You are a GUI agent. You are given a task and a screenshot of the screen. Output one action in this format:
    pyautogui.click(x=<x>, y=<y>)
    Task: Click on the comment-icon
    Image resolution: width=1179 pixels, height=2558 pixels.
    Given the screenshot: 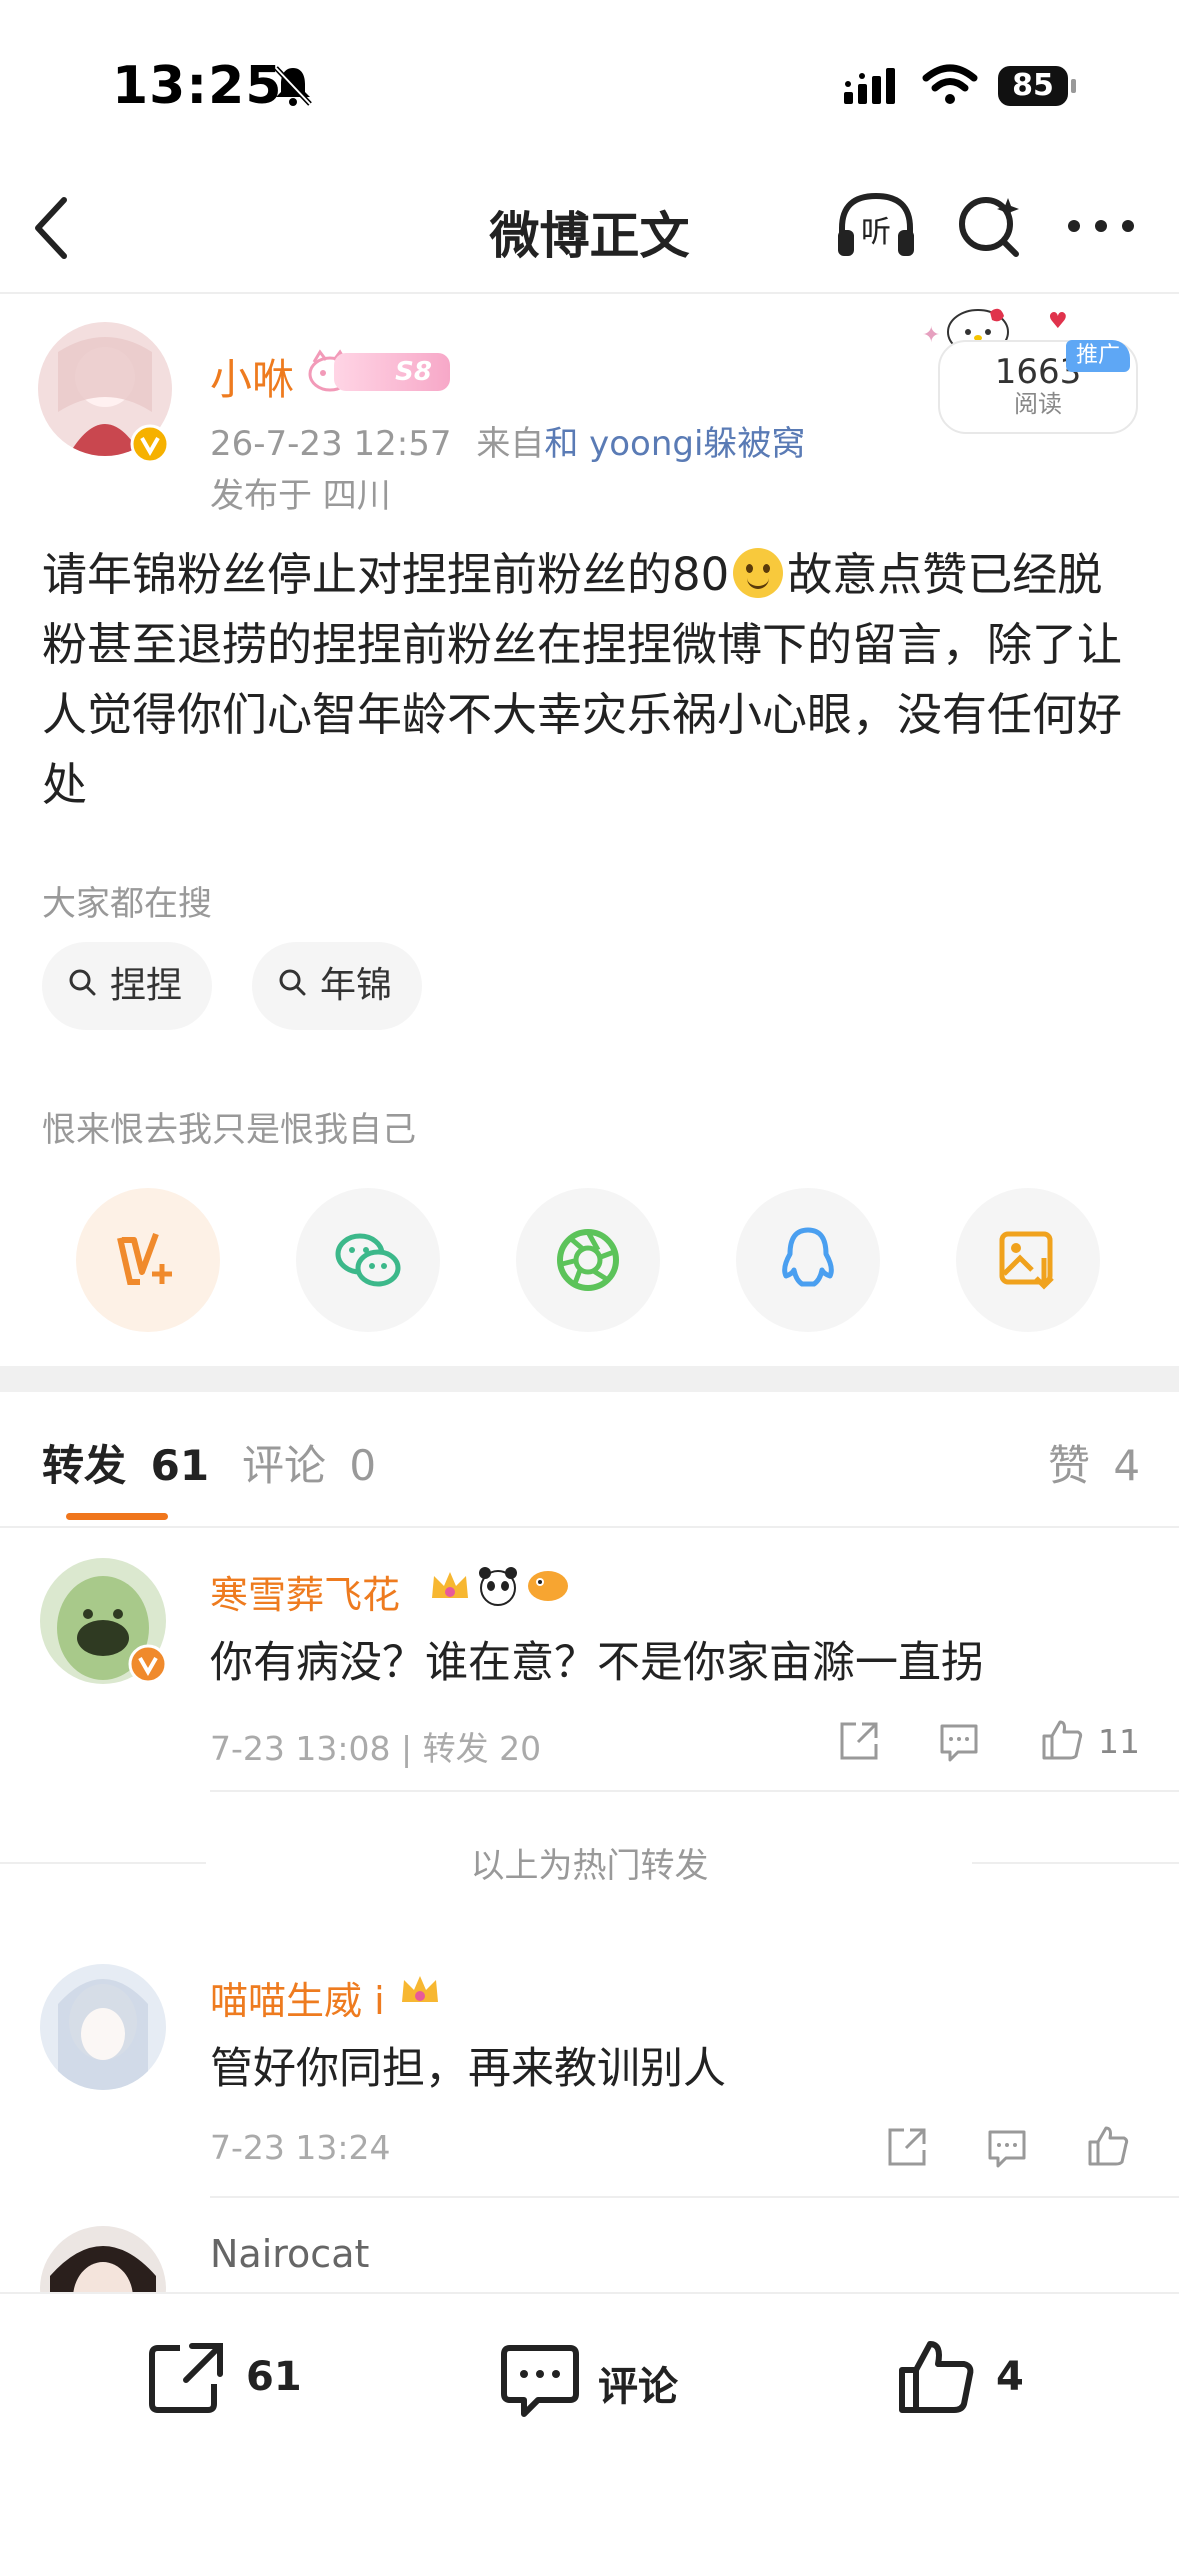 What is the action you would take?
    pyautogui.click(x=540, y=2381)
    